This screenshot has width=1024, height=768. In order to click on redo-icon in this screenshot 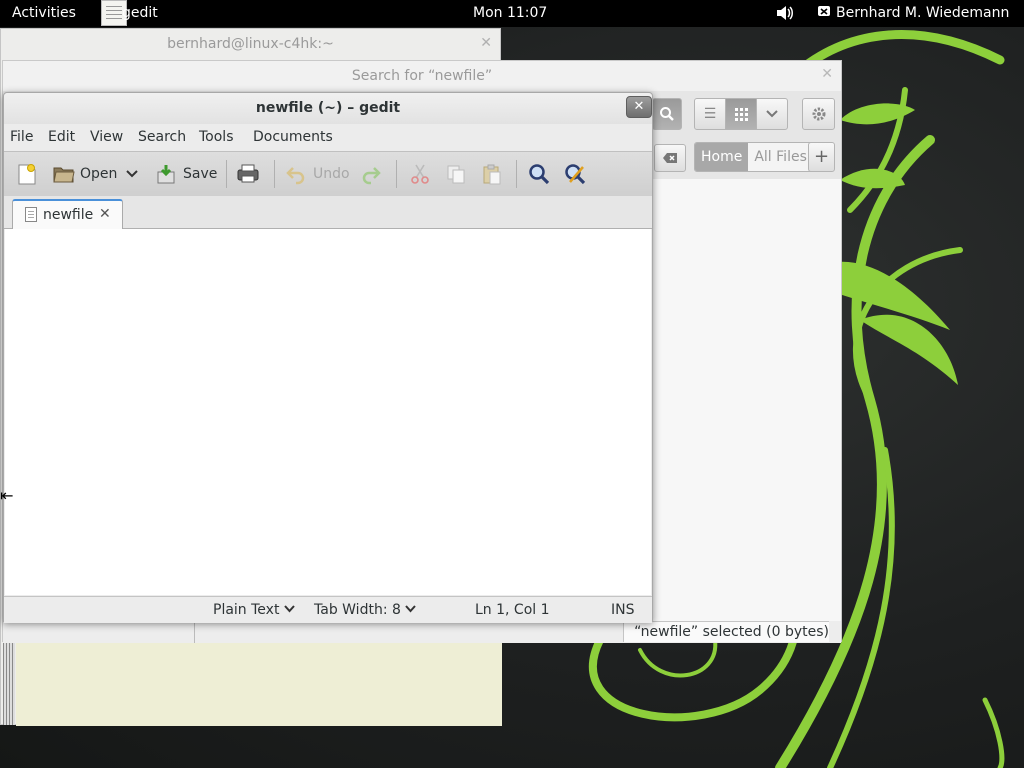, I will do `click(371, 176)`.